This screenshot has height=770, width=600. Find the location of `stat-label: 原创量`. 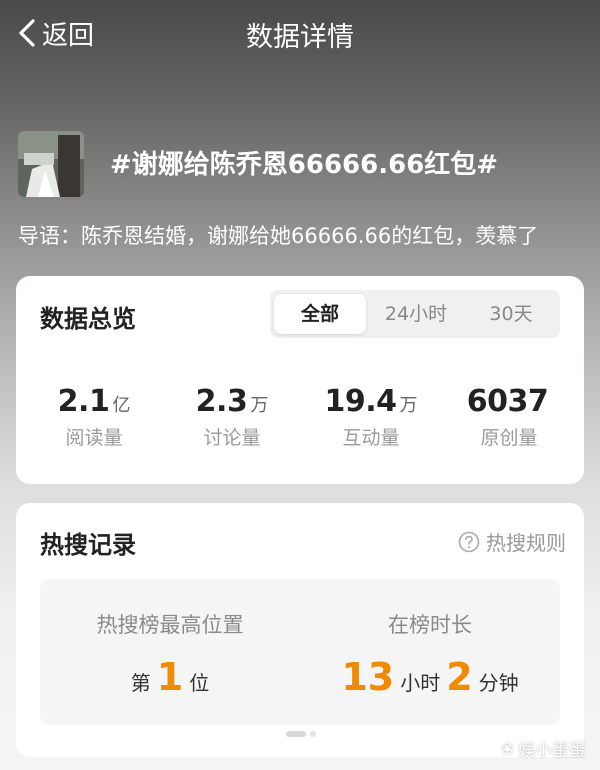

stat-label: 原创量 is located at coordinates (509, 438).